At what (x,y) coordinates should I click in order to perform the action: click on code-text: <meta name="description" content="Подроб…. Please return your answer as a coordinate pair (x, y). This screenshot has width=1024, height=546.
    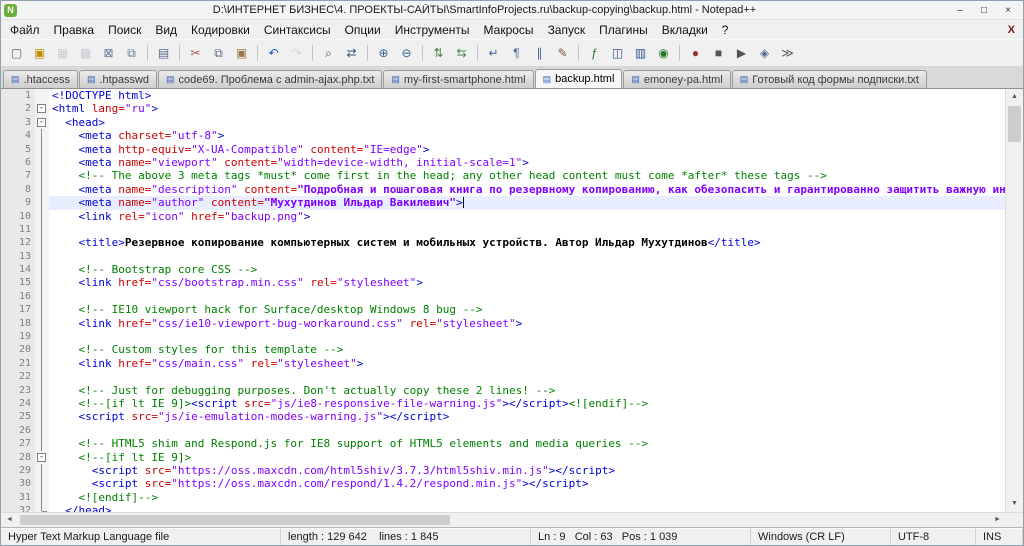
    Looking at the image, I should click on (527, 189).